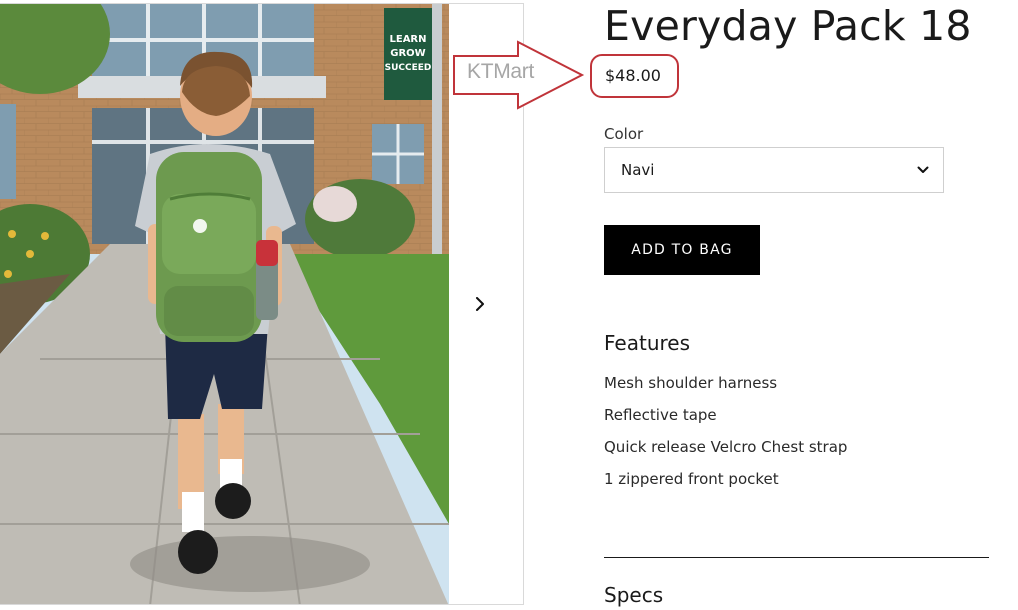  I want to click on gallery-next-button, so click(480, 304).